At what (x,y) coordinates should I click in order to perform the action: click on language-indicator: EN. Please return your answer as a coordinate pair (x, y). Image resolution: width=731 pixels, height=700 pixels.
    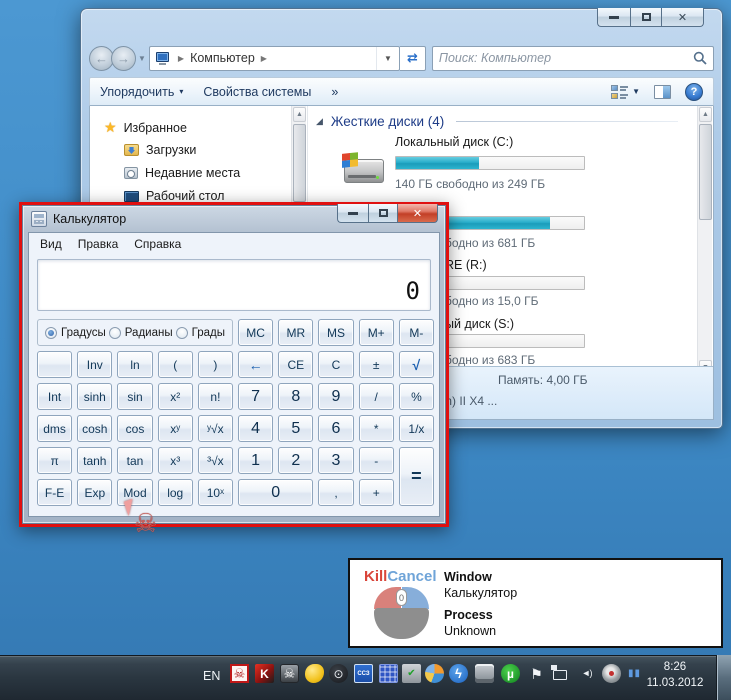
    Looking at the image, I should click on (211, 676).